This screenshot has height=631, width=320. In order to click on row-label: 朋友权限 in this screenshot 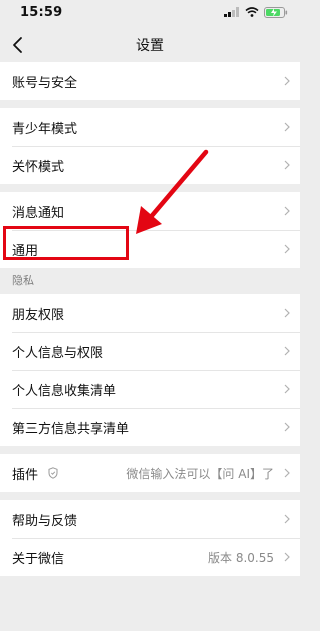, I will do `click(38, 315)`.